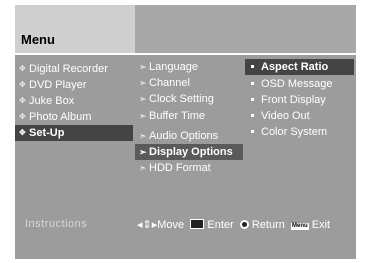  What do you see at coordinates (268, 225) in the screenshot?
I see `return-label: Return` at bounding box center [268, 225].